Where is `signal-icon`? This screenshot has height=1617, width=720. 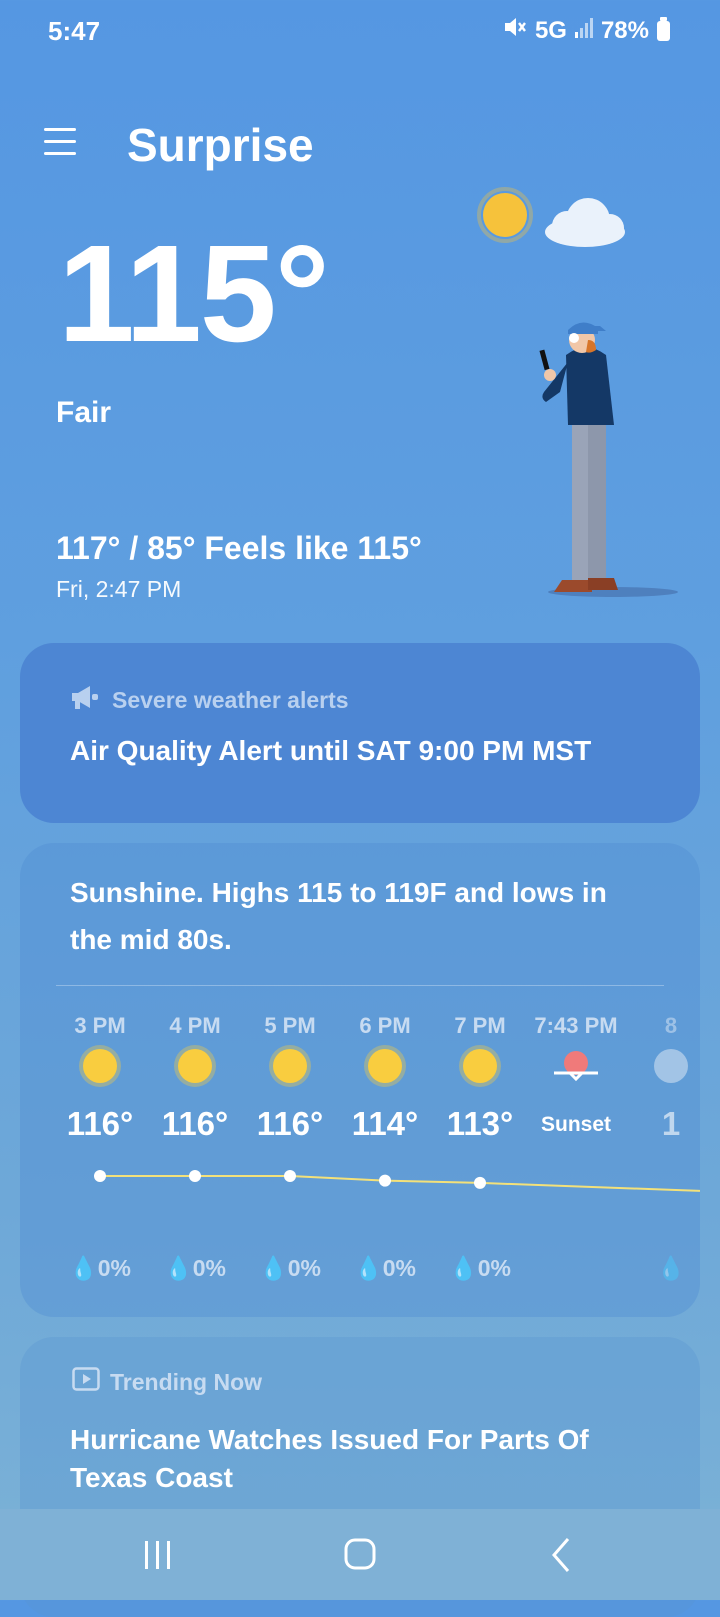 signal-icon is located at coordinates (583, 31).